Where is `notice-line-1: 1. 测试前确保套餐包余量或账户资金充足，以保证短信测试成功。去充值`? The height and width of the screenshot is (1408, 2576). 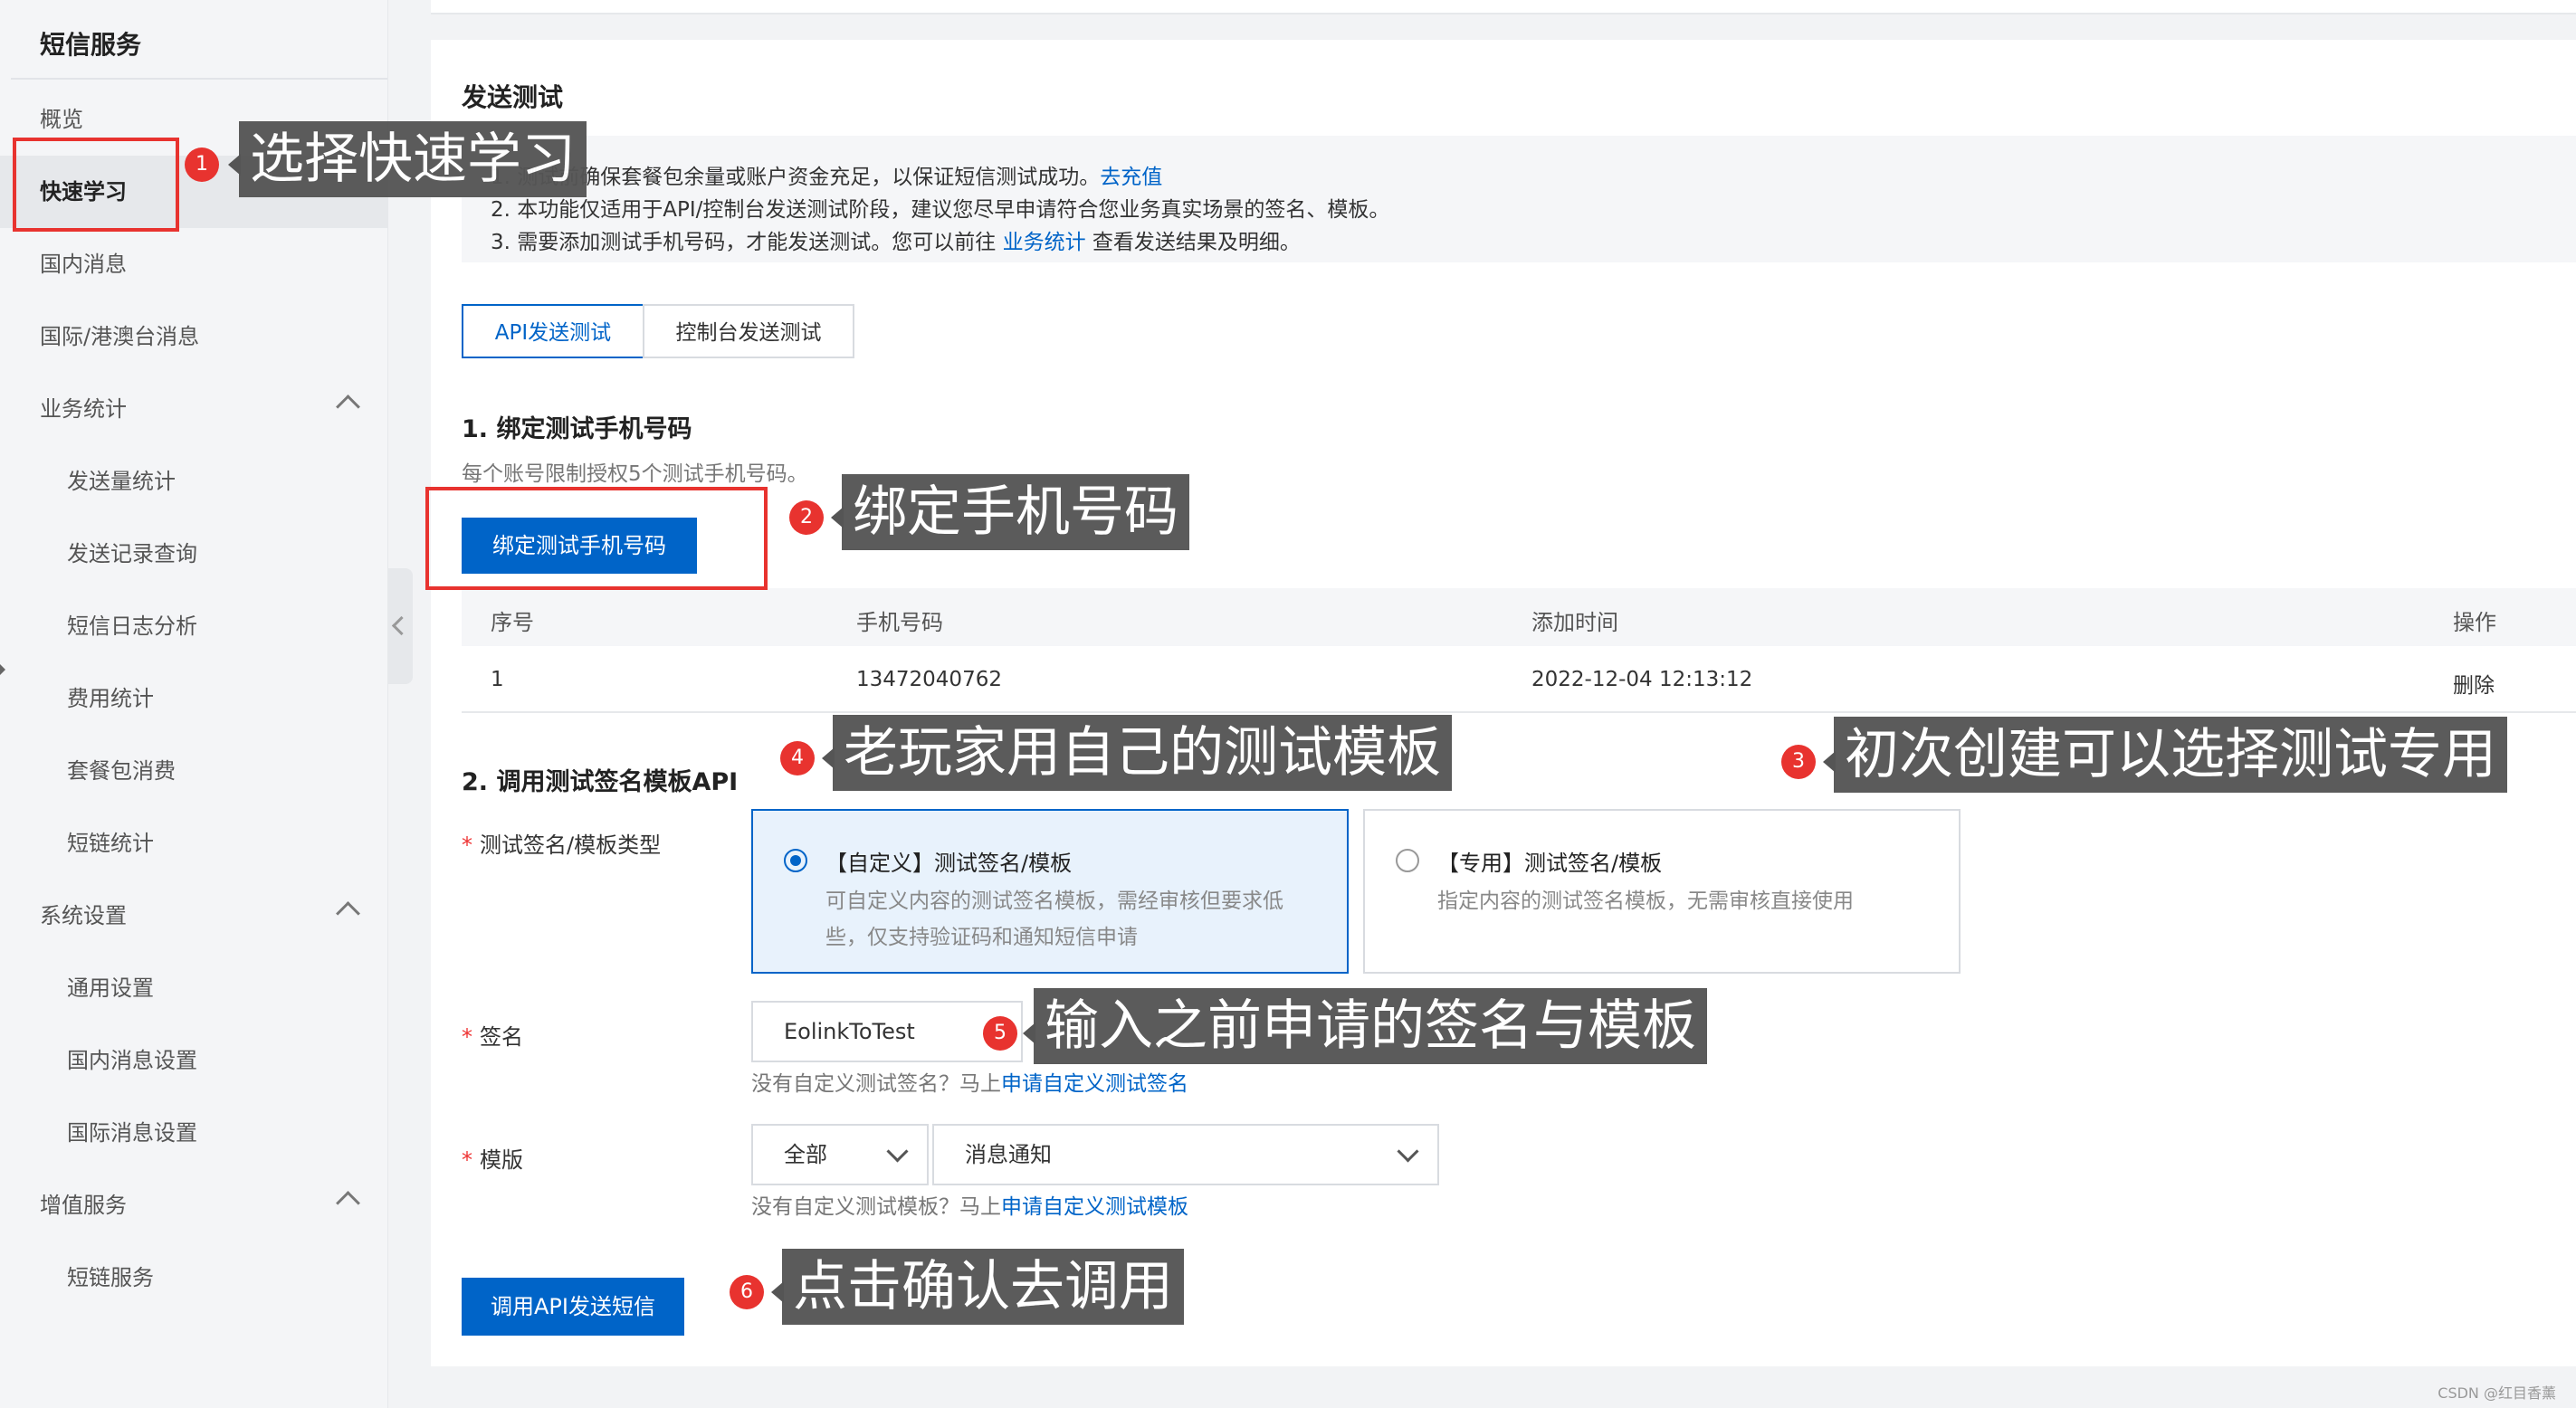
notice-line-1: 1. 测试前确保套餐包余量或账户资金充足，以保证短信测试成功。去充值 is located at coordinates (826, 174).